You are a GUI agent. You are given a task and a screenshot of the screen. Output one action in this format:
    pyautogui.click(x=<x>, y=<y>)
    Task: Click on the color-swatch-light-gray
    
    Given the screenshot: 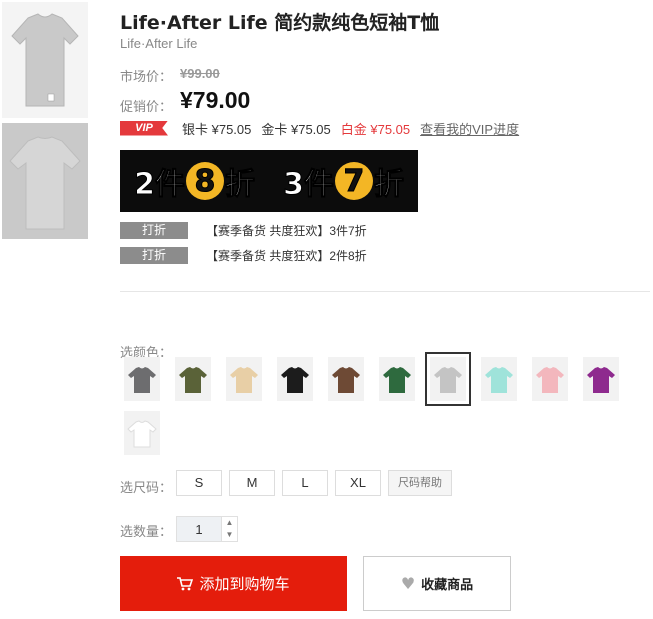 What is the action you would take?
    pyautogui.click(x=448, y=379)
    